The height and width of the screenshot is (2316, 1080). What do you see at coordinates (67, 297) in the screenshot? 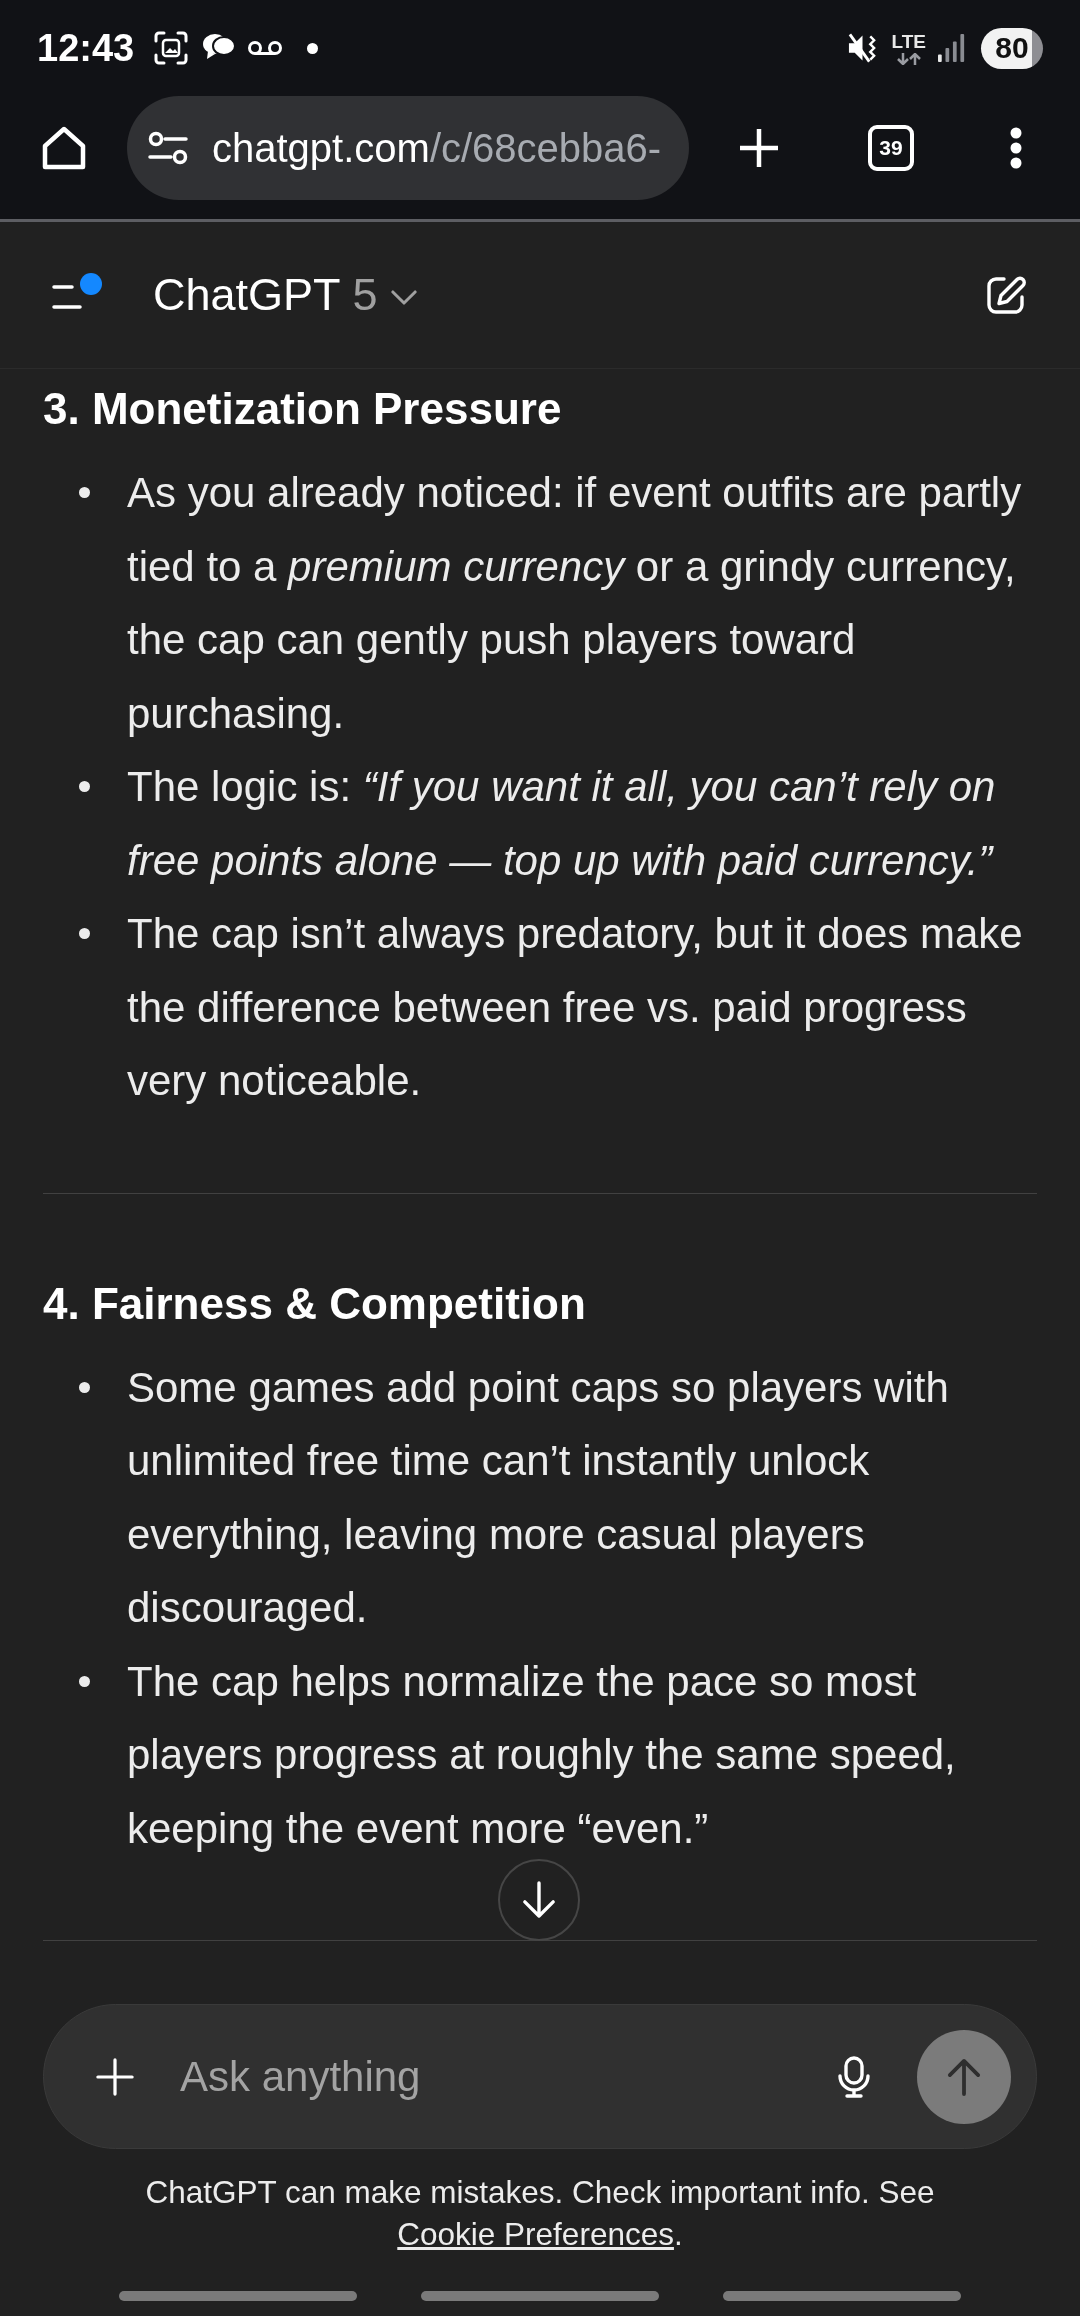
I see `menu-icon` at bounding box center [67, 297].